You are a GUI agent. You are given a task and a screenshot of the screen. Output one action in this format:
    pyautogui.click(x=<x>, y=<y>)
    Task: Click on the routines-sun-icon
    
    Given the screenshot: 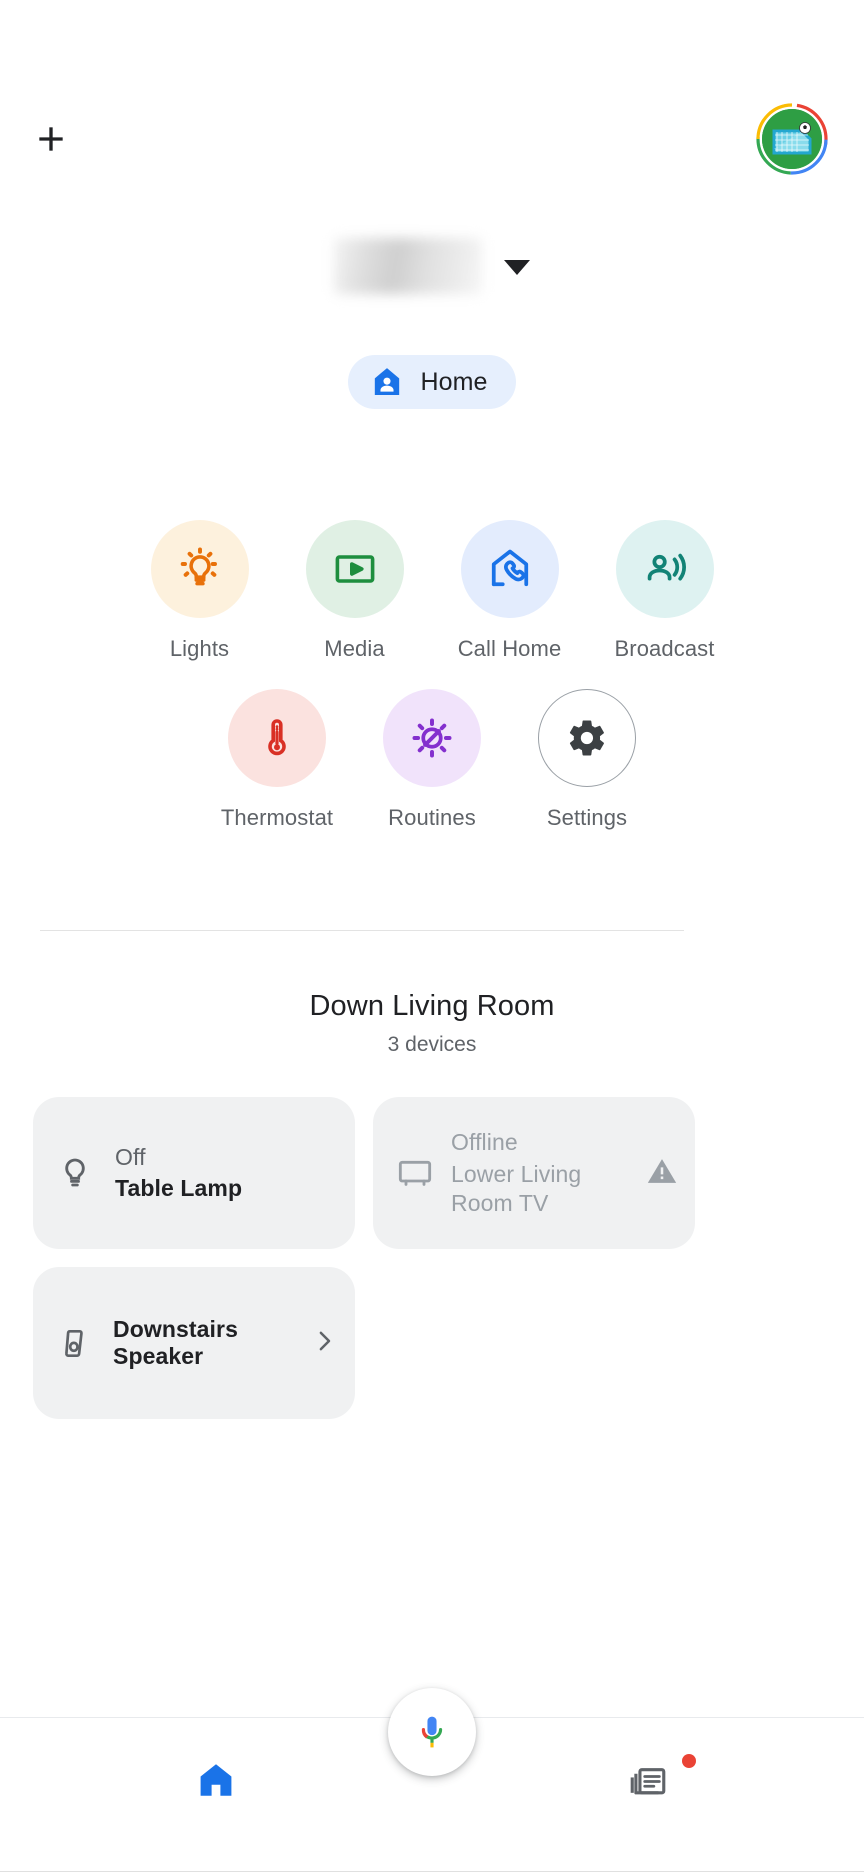 What is the action you would take?
    pyautogui.click(x=432, y=738)
    